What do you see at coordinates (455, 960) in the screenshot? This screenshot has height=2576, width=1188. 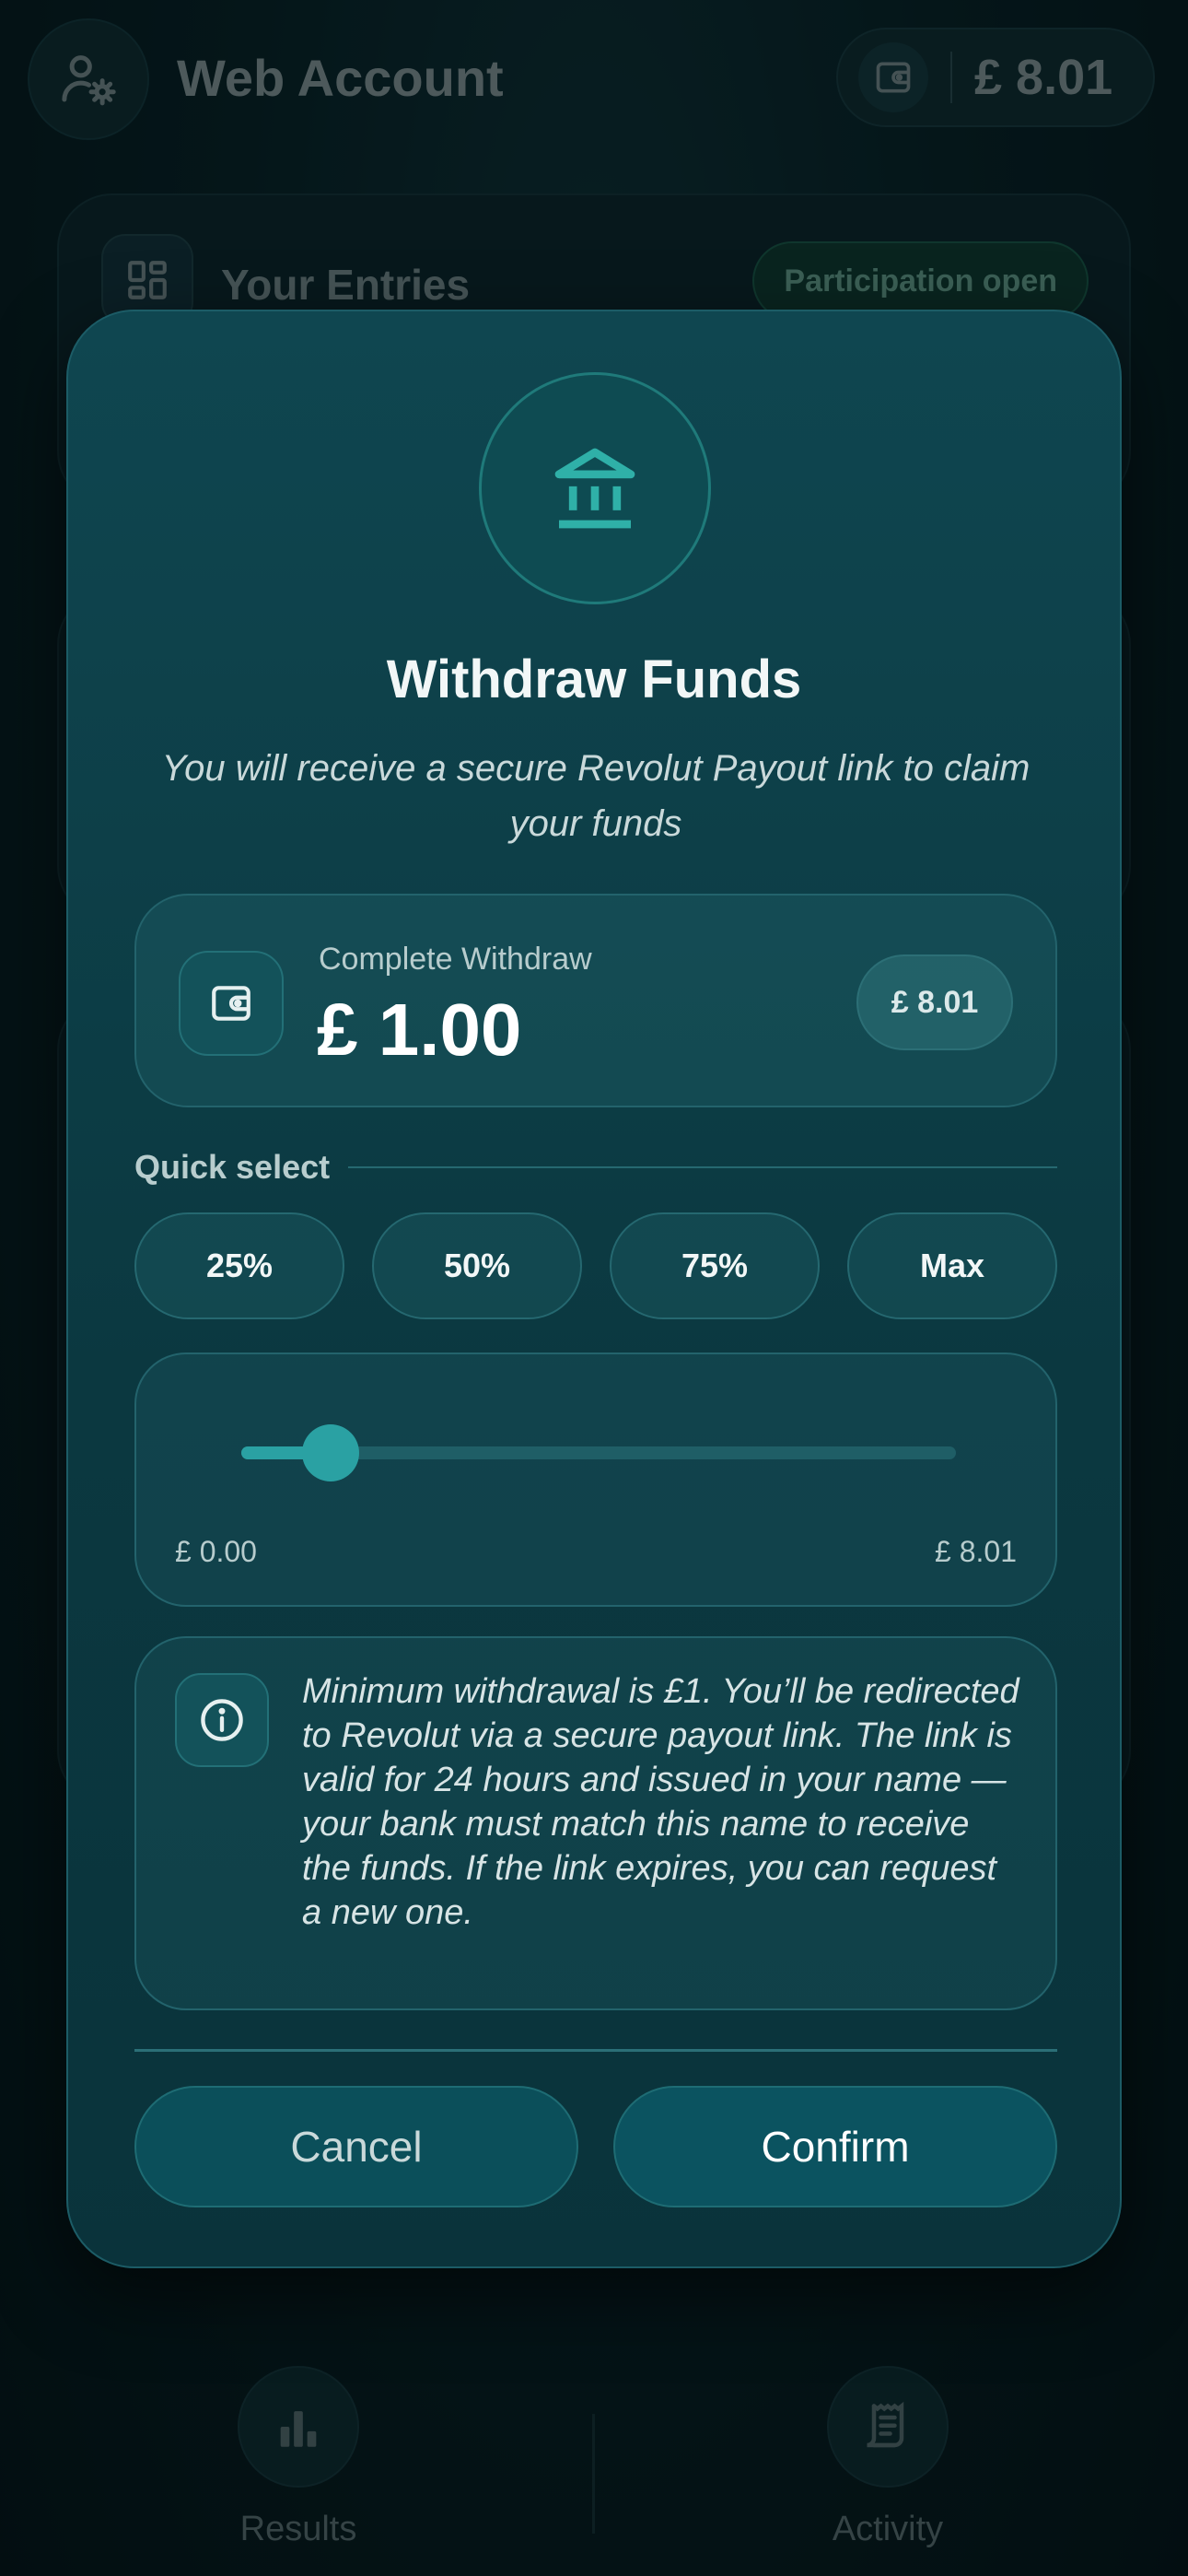 I see `amount-label: Complete Withdraw` at bounding box center [455, 960].